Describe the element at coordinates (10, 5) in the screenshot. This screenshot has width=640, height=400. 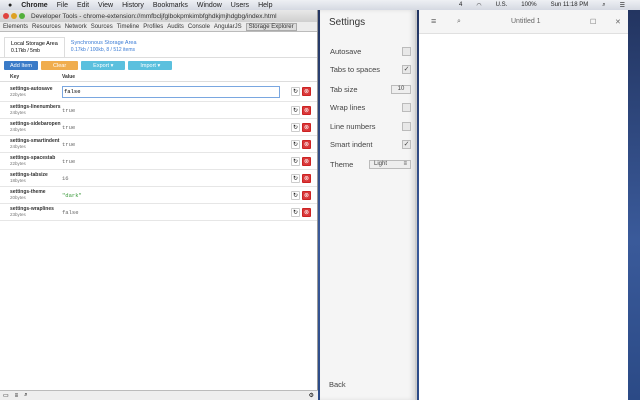
I see `apple-icon: ●` at that location.